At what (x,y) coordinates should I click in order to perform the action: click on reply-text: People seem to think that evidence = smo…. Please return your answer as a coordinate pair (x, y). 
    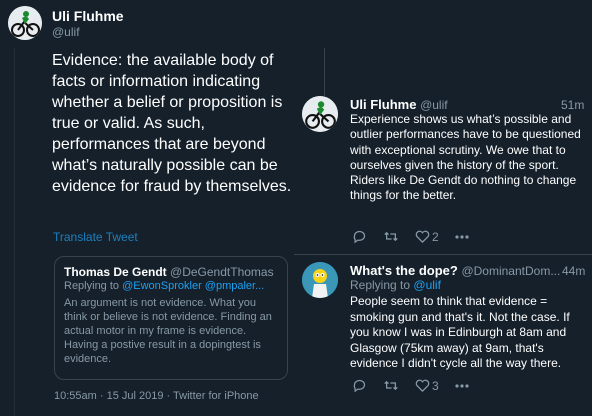
    Looking at the image, I should click on (460, 332).